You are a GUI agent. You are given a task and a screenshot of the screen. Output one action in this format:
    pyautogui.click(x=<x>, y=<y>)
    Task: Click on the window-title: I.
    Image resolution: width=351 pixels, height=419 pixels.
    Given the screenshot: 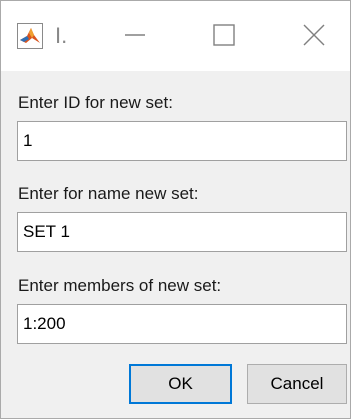 What is the action you would take?
    pyautogui.click(x=61, y=35)
    